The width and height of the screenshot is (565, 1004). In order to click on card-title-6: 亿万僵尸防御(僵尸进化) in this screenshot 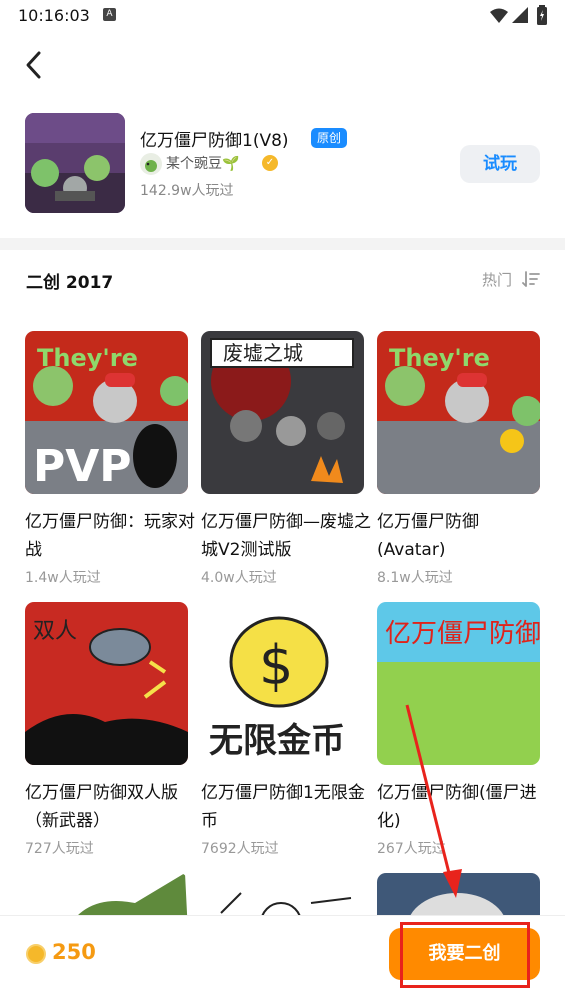, I will do `click(462, 807)`.